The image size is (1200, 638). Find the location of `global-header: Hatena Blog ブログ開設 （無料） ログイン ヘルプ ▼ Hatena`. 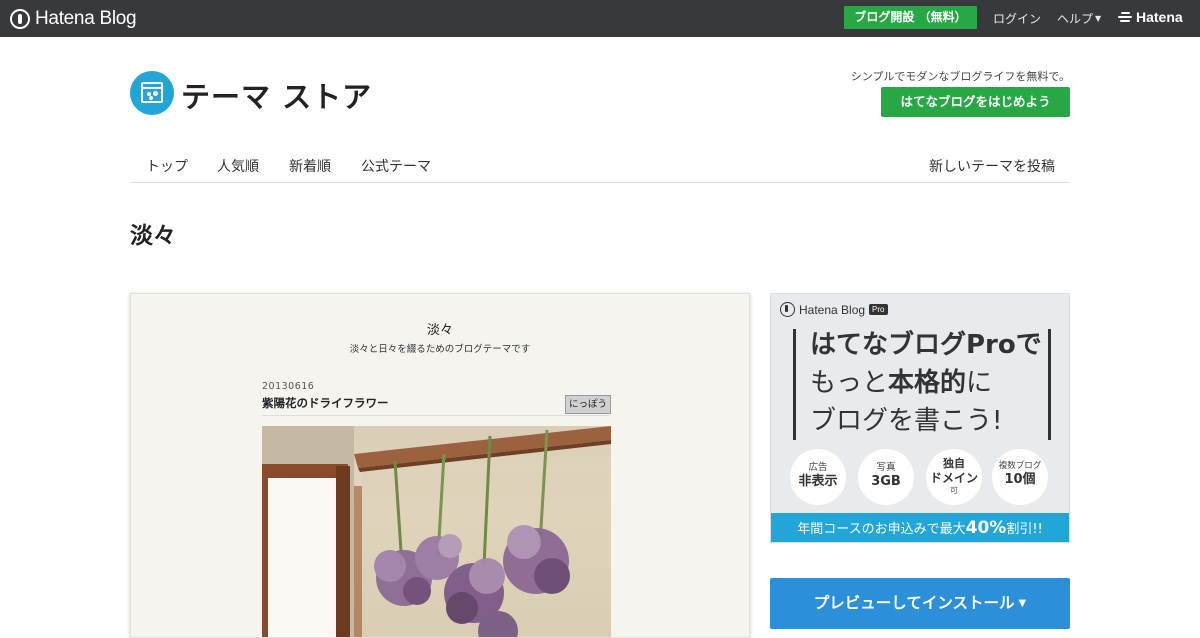

global-header: Hatena Blog ブログ開設 （無料） ログイン ヘルプ ▼ Hatena is located at coordinates (600, 18).